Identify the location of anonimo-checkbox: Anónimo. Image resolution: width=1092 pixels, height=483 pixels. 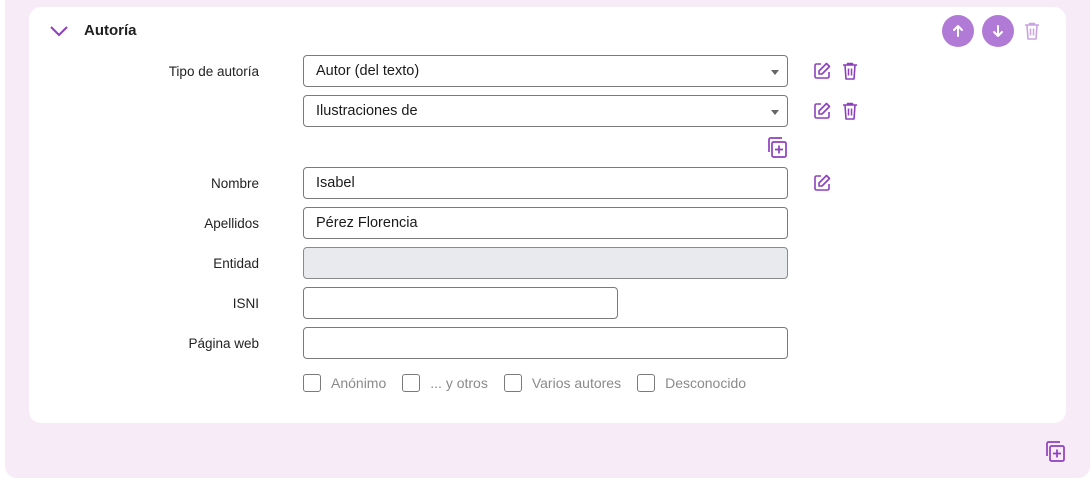
(344, 383).